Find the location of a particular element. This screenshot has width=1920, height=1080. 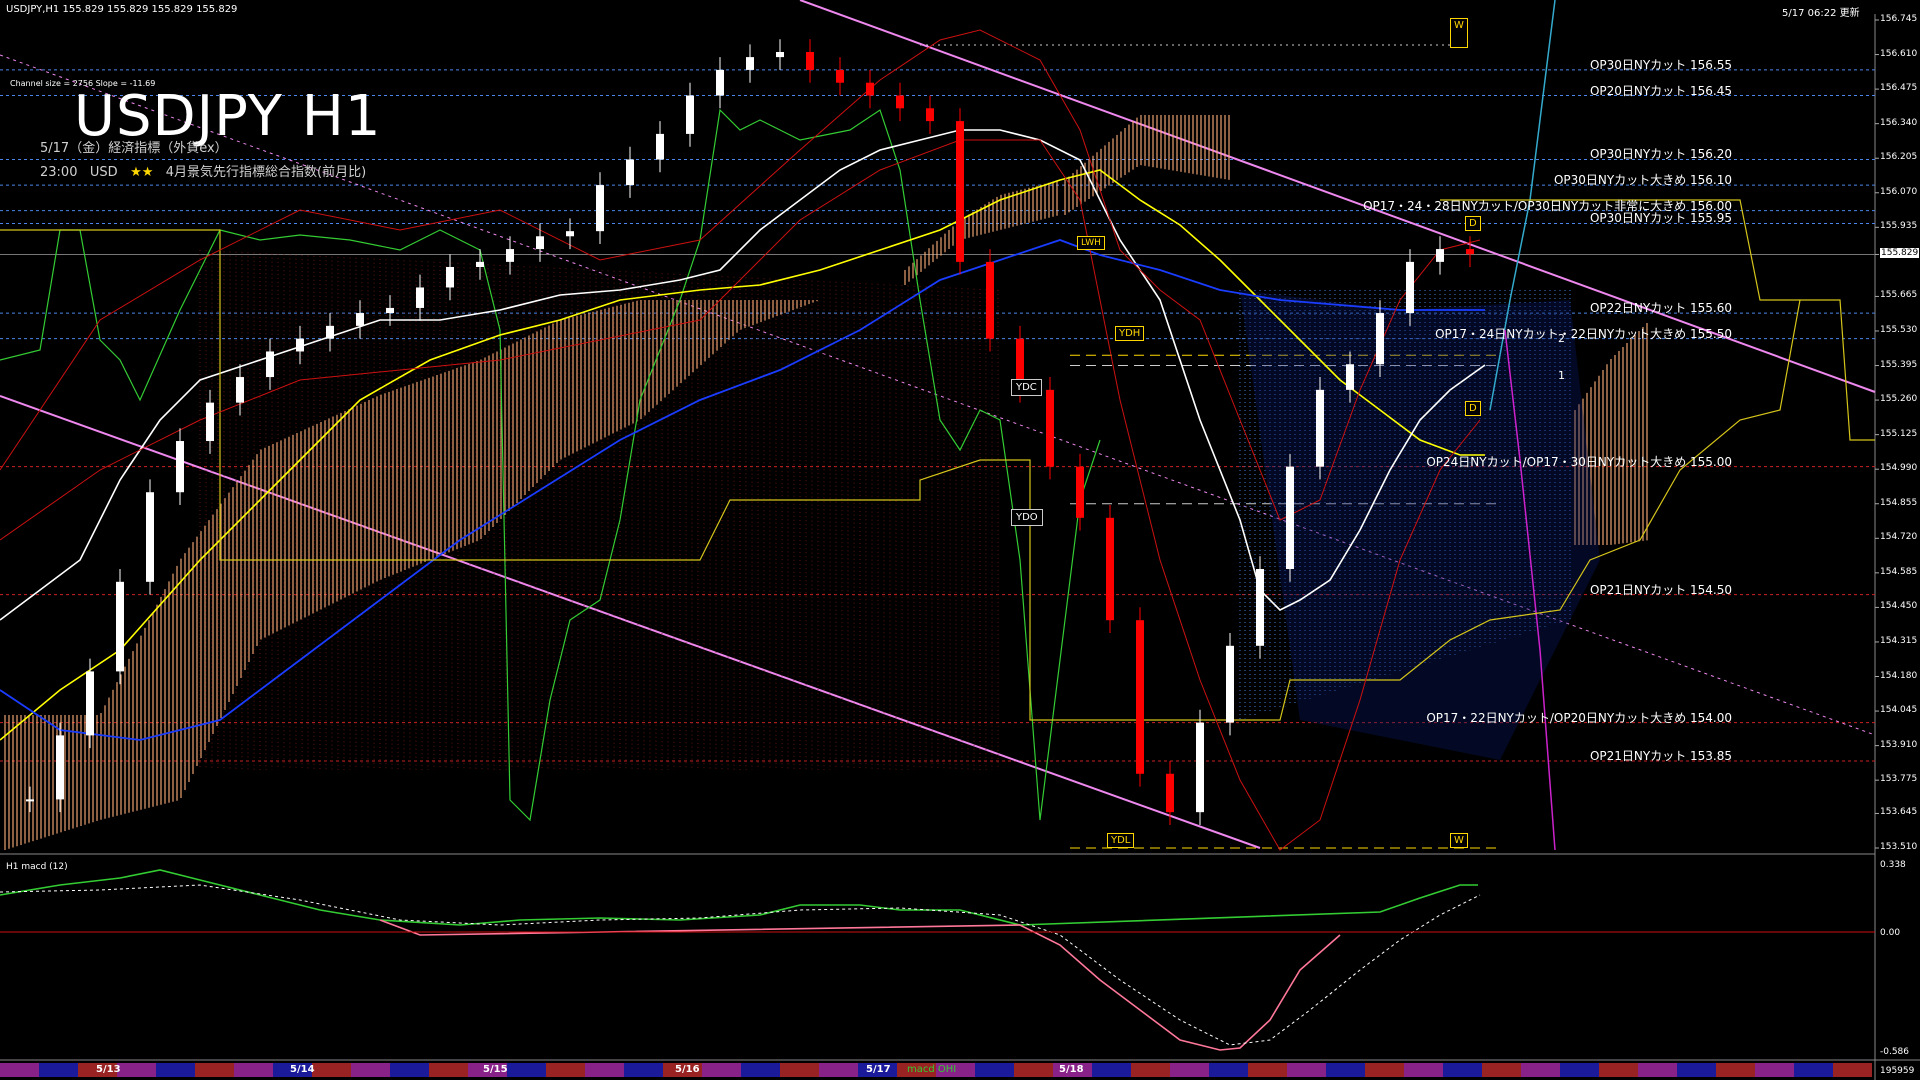

level-label-5: OP30日NYカット 155.95 is located at coordinates (1660, 218).